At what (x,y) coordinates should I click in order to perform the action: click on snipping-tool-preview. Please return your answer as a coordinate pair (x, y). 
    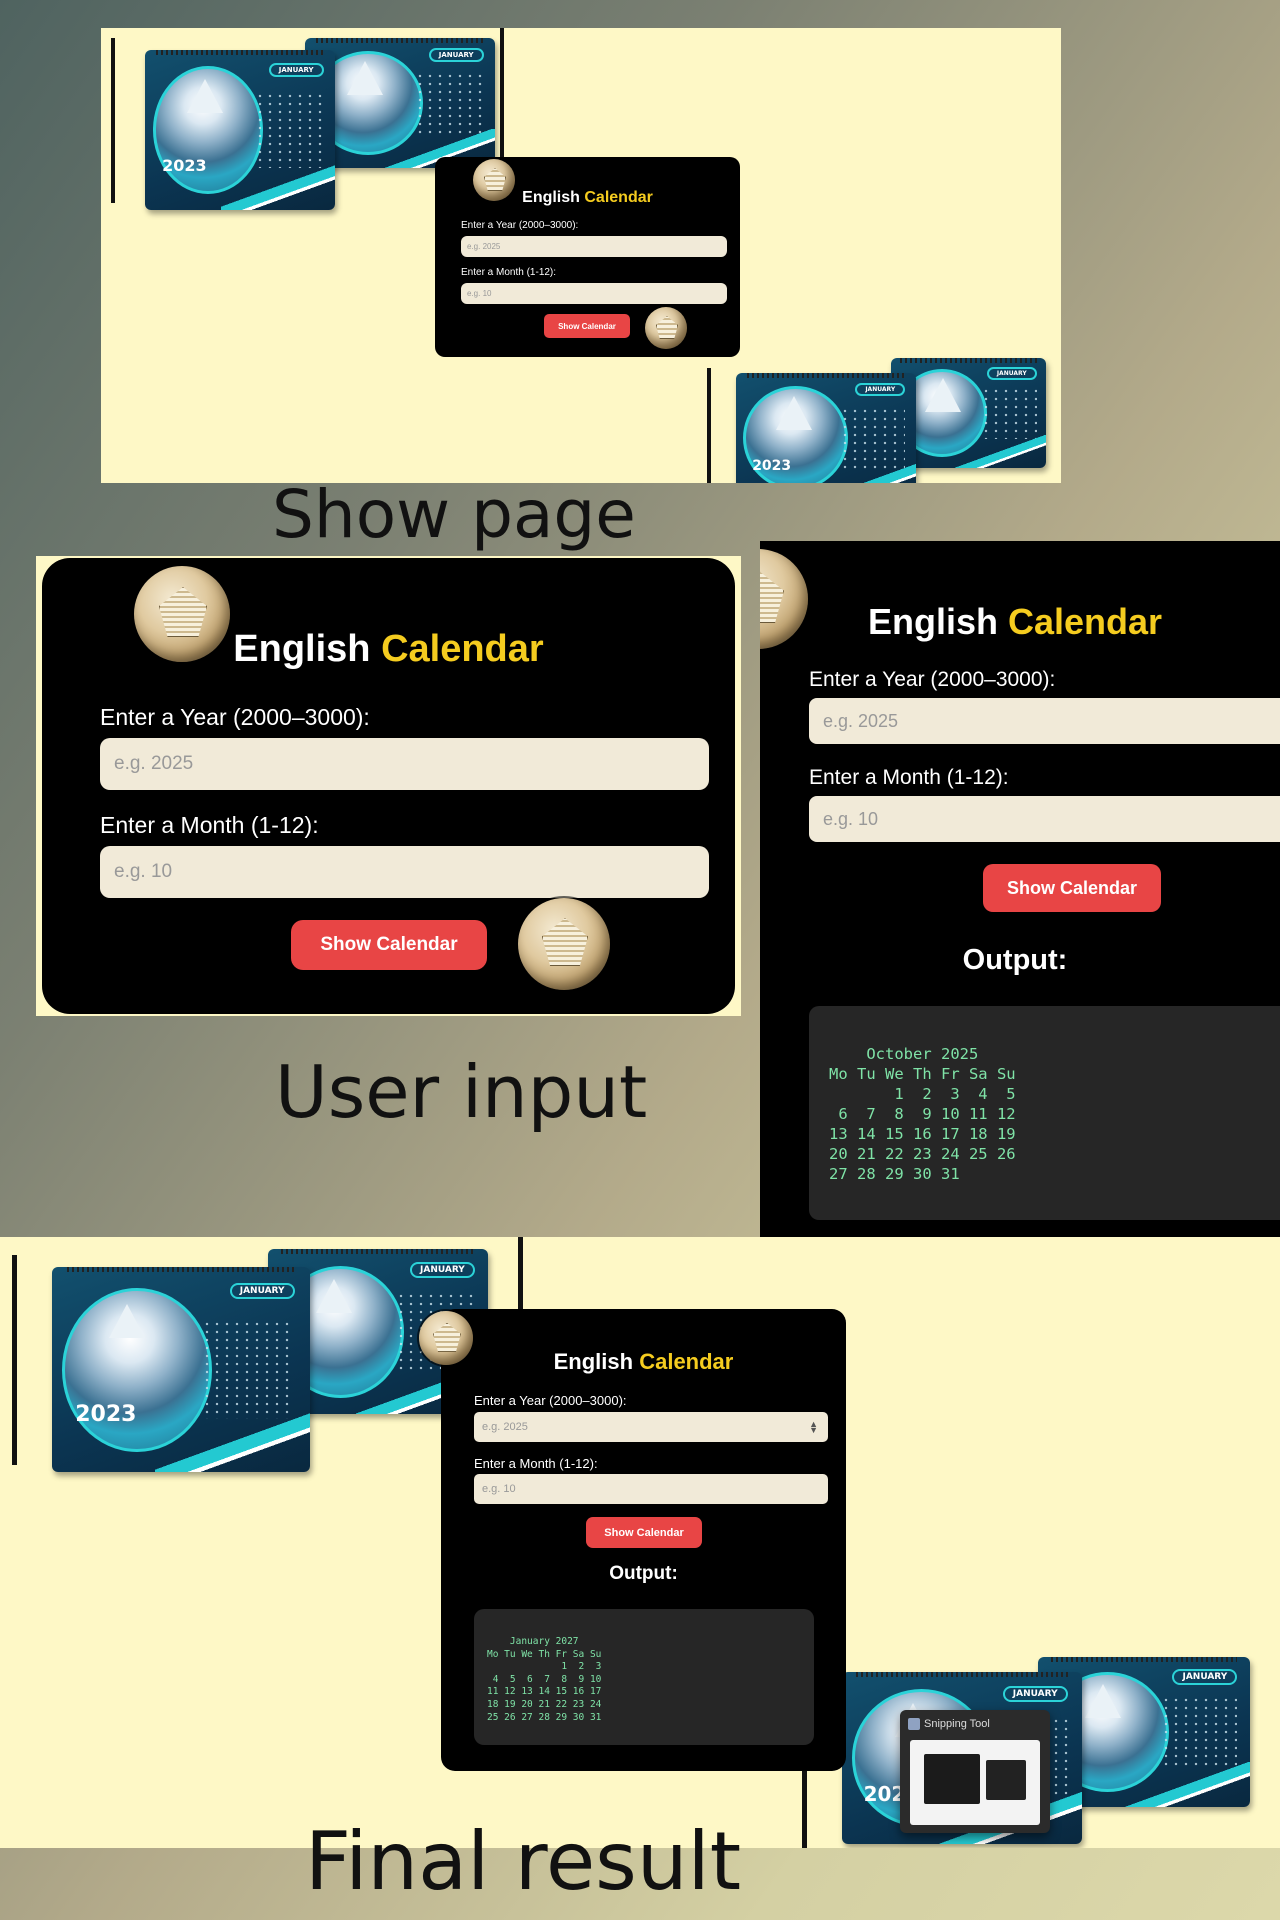
    Looking at the image, I should click on (975, 1782).